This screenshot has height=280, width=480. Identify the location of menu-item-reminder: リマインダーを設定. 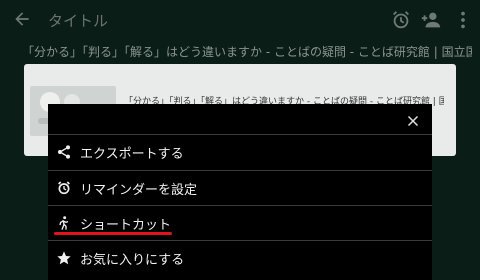
(240, 187).